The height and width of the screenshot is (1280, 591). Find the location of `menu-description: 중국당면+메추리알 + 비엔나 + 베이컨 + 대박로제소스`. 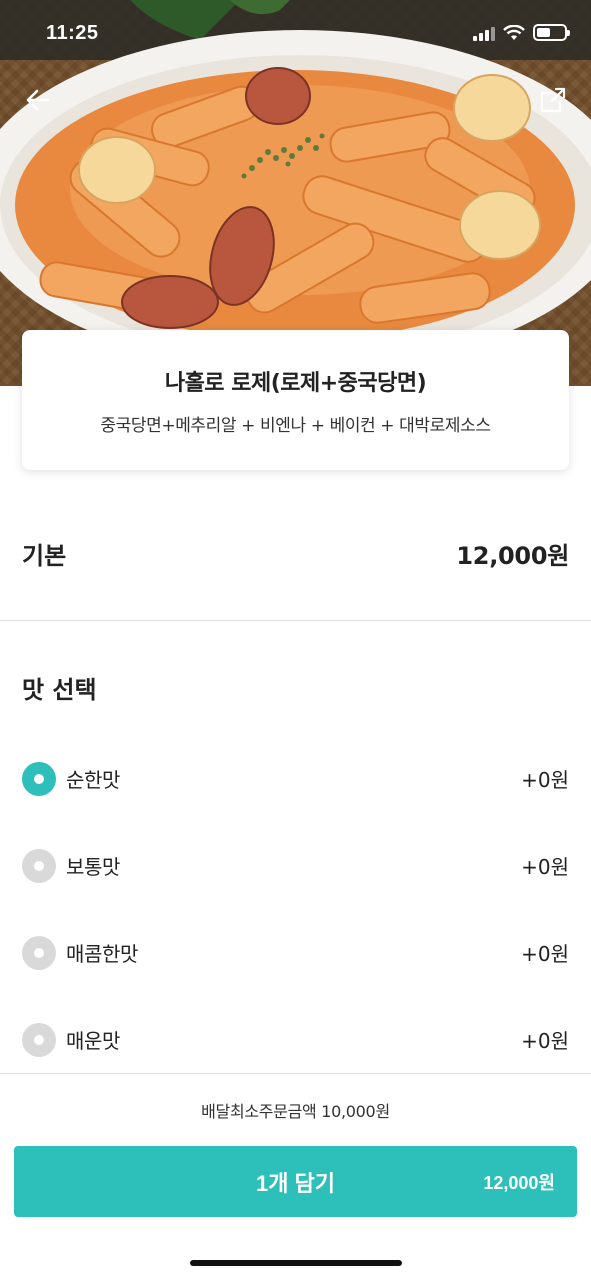

menu-description: 중국당면+메추리알 + 비엔나 + 베이컨 + 대박로제소스 is located at coordinates (295, 425).